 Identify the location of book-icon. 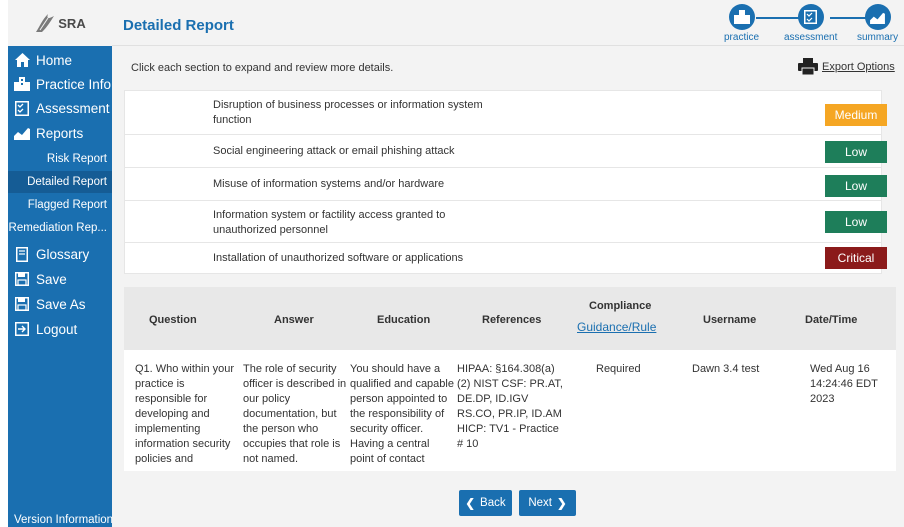
(22, 254).